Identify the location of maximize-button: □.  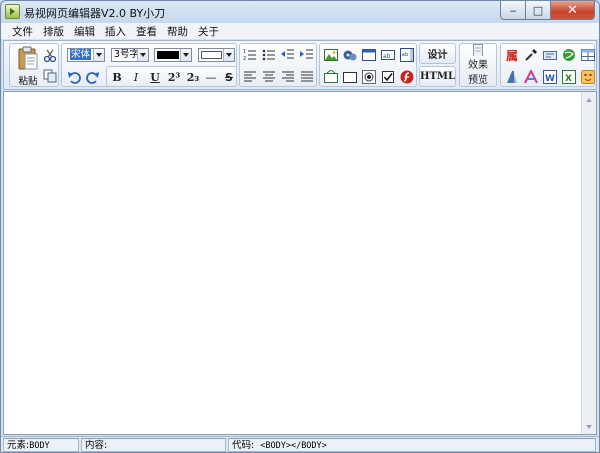
(538, 10).